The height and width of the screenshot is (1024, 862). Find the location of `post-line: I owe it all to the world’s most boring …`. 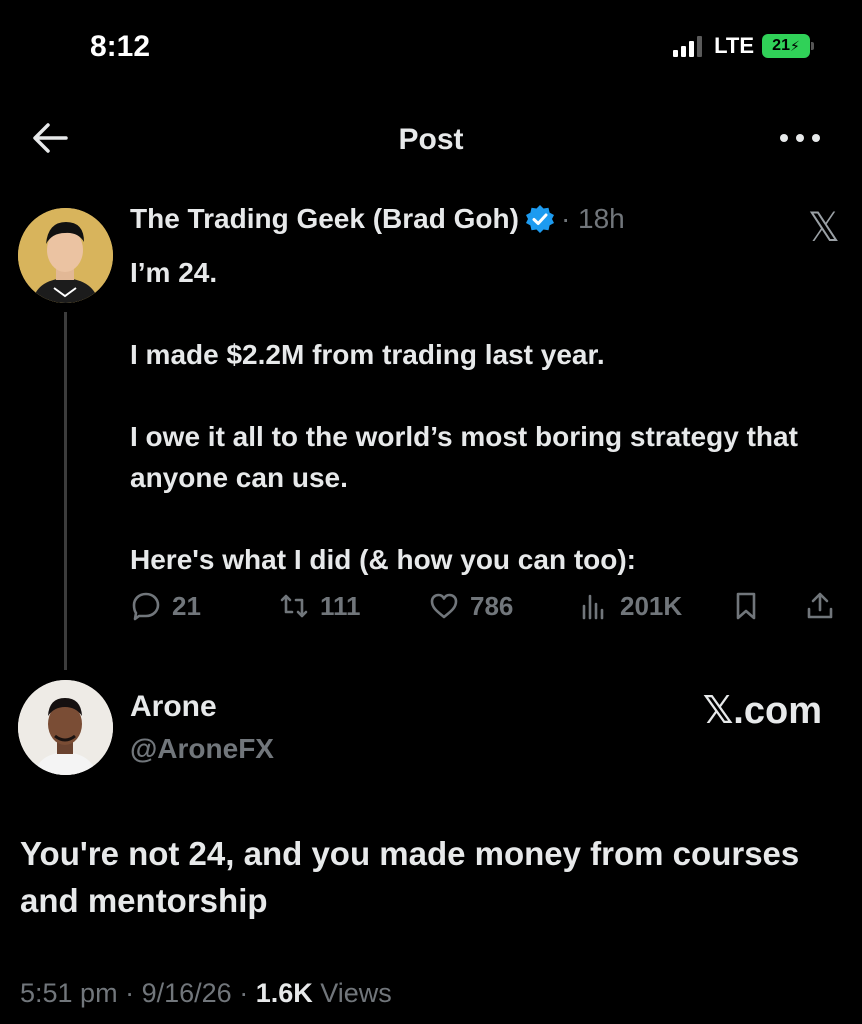

post-line: I owe it all to the world’s most boring … is located at coordinates (464, 457).